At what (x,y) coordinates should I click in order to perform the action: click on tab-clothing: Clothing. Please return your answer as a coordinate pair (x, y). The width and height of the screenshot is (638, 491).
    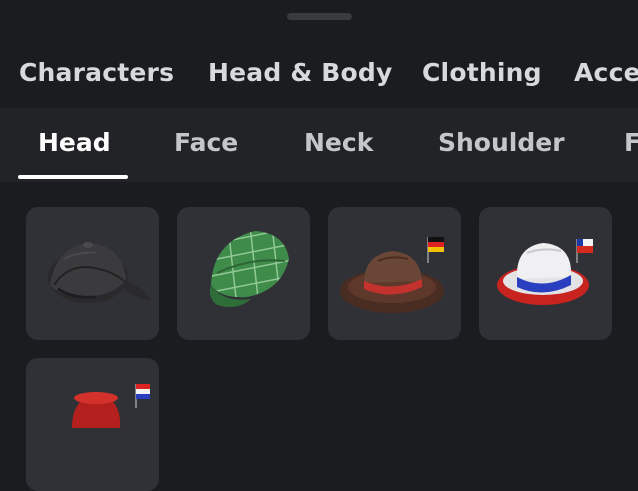
    Looking at the image, I should click on (482, 72).